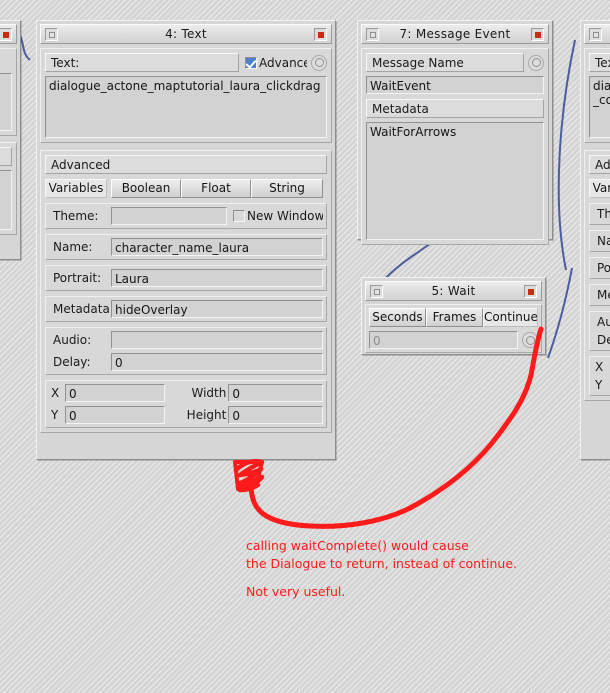  What do you see at coordinates (55, 393) in the screenshot?
I see `x-label: X` at bounding box center [55, 393].